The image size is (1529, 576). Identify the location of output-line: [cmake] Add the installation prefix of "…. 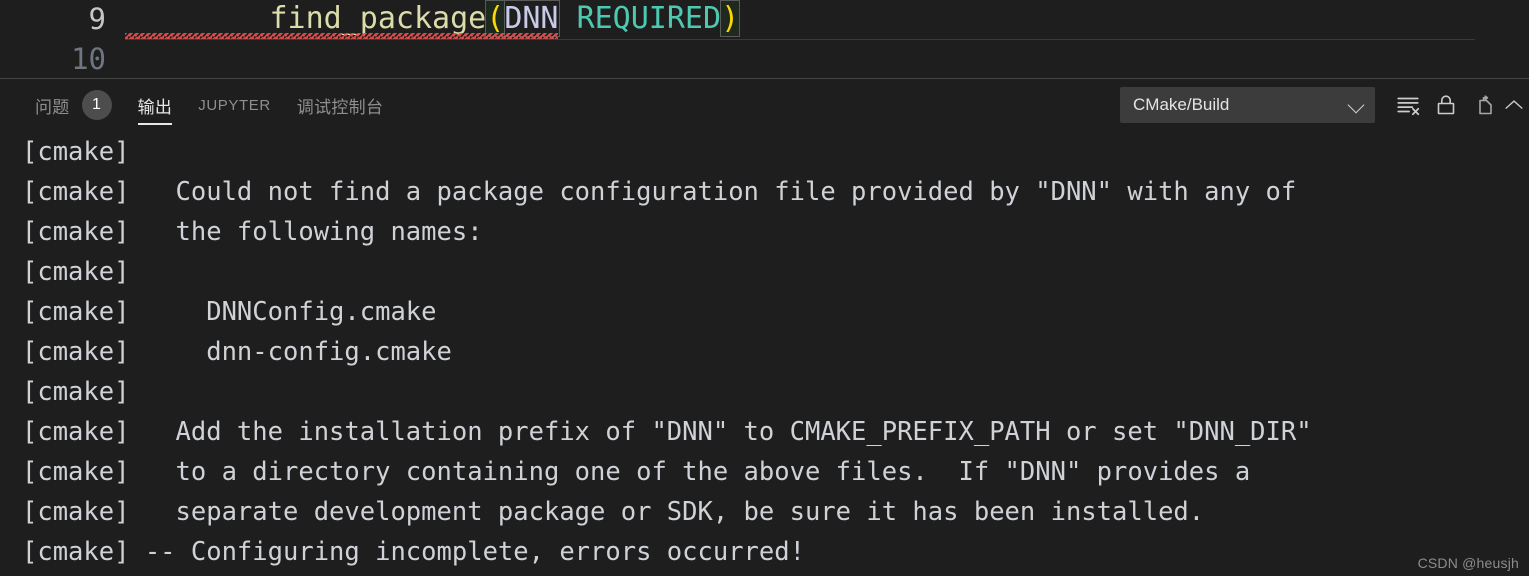
(667, 432).